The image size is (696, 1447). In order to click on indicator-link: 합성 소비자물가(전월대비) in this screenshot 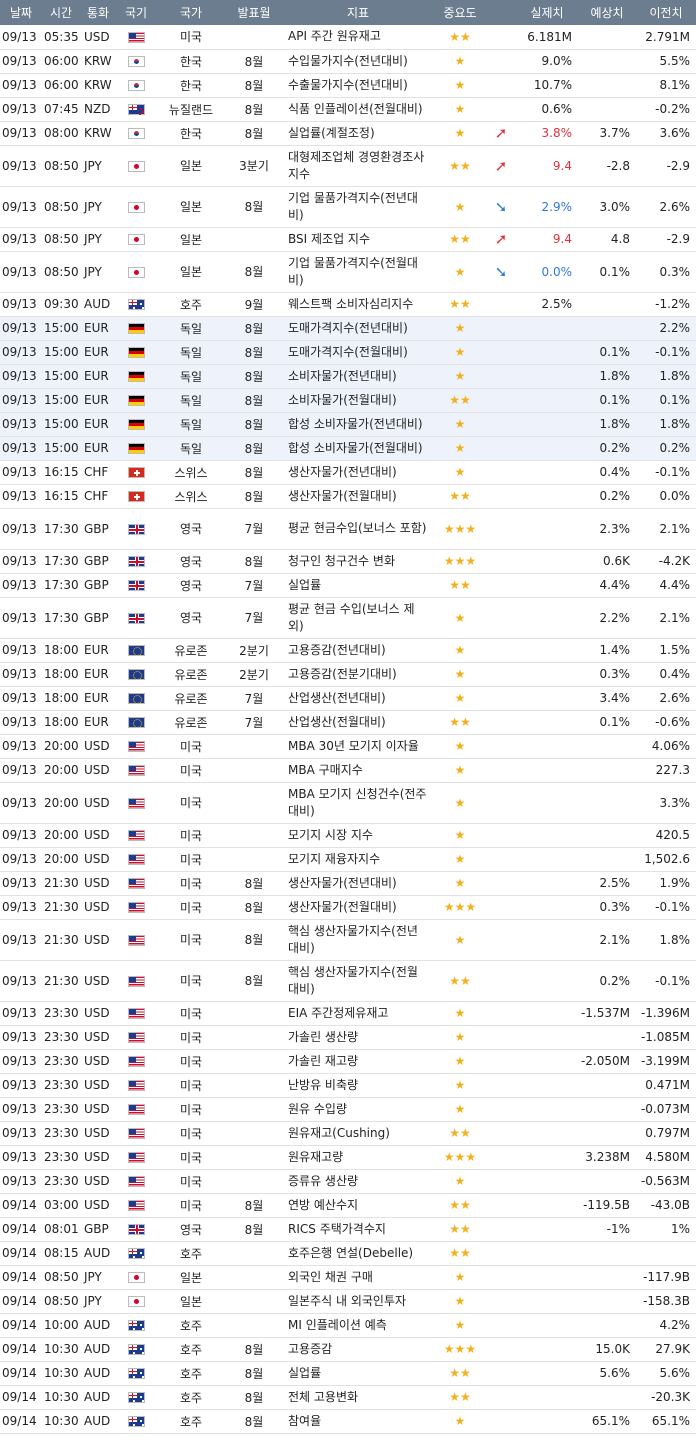, I will do `click(358, 448)`.